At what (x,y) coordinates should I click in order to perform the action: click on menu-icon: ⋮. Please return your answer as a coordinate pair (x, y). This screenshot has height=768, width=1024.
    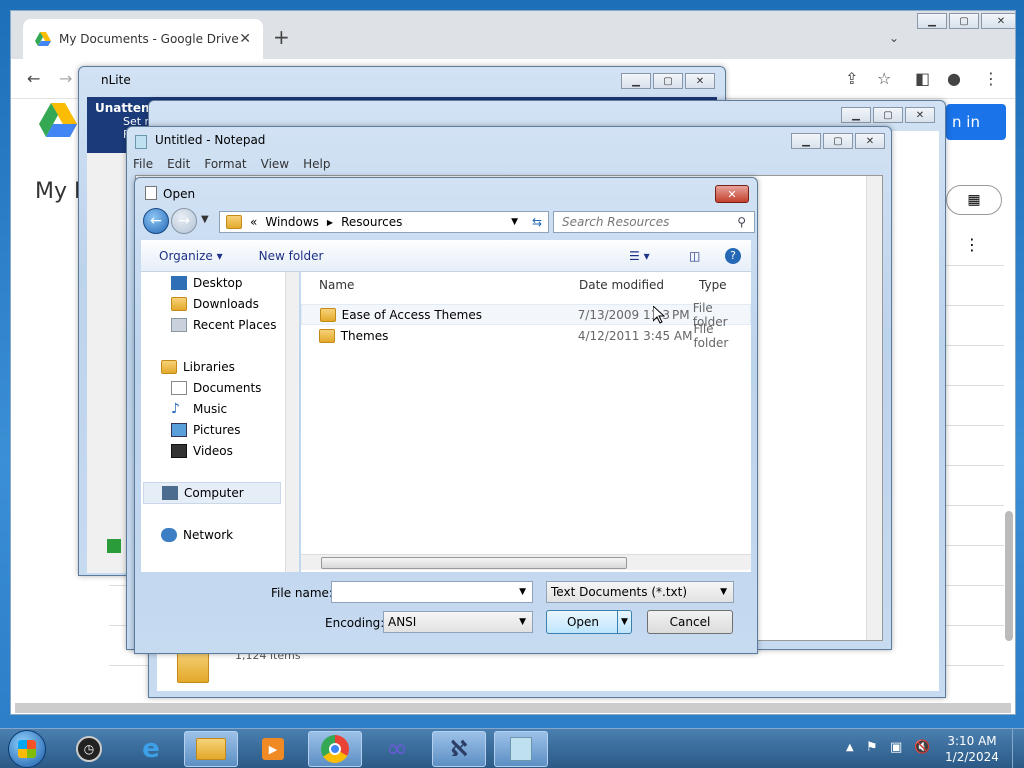
    Looking at the image, I should click on (991, 78).